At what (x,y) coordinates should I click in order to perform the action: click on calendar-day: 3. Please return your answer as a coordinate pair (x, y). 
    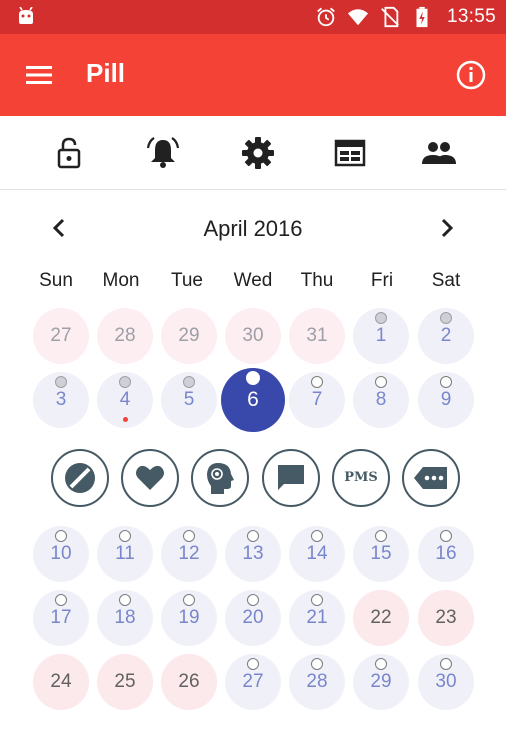
    Looking at the image, I should click on (61, 400).